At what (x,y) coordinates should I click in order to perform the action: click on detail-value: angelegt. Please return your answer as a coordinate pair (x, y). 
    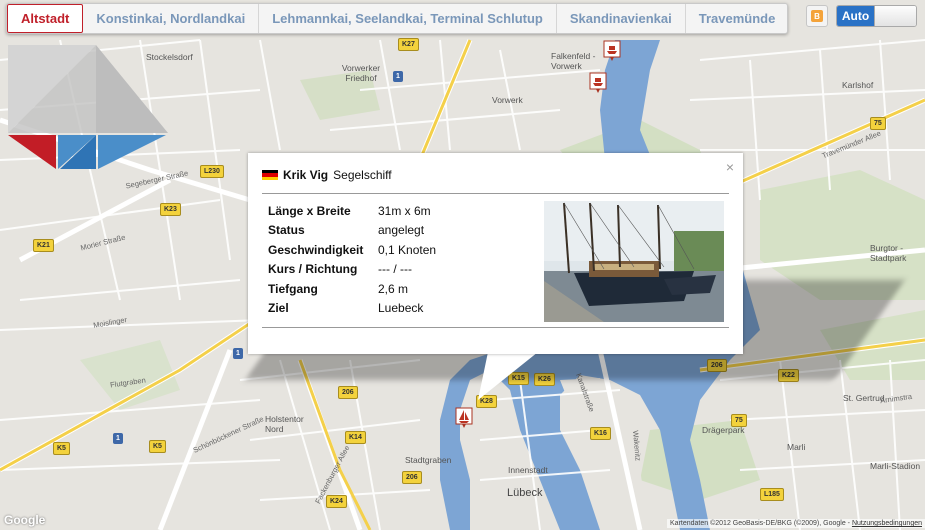
    Looking at the image, I should click on (401, 230).